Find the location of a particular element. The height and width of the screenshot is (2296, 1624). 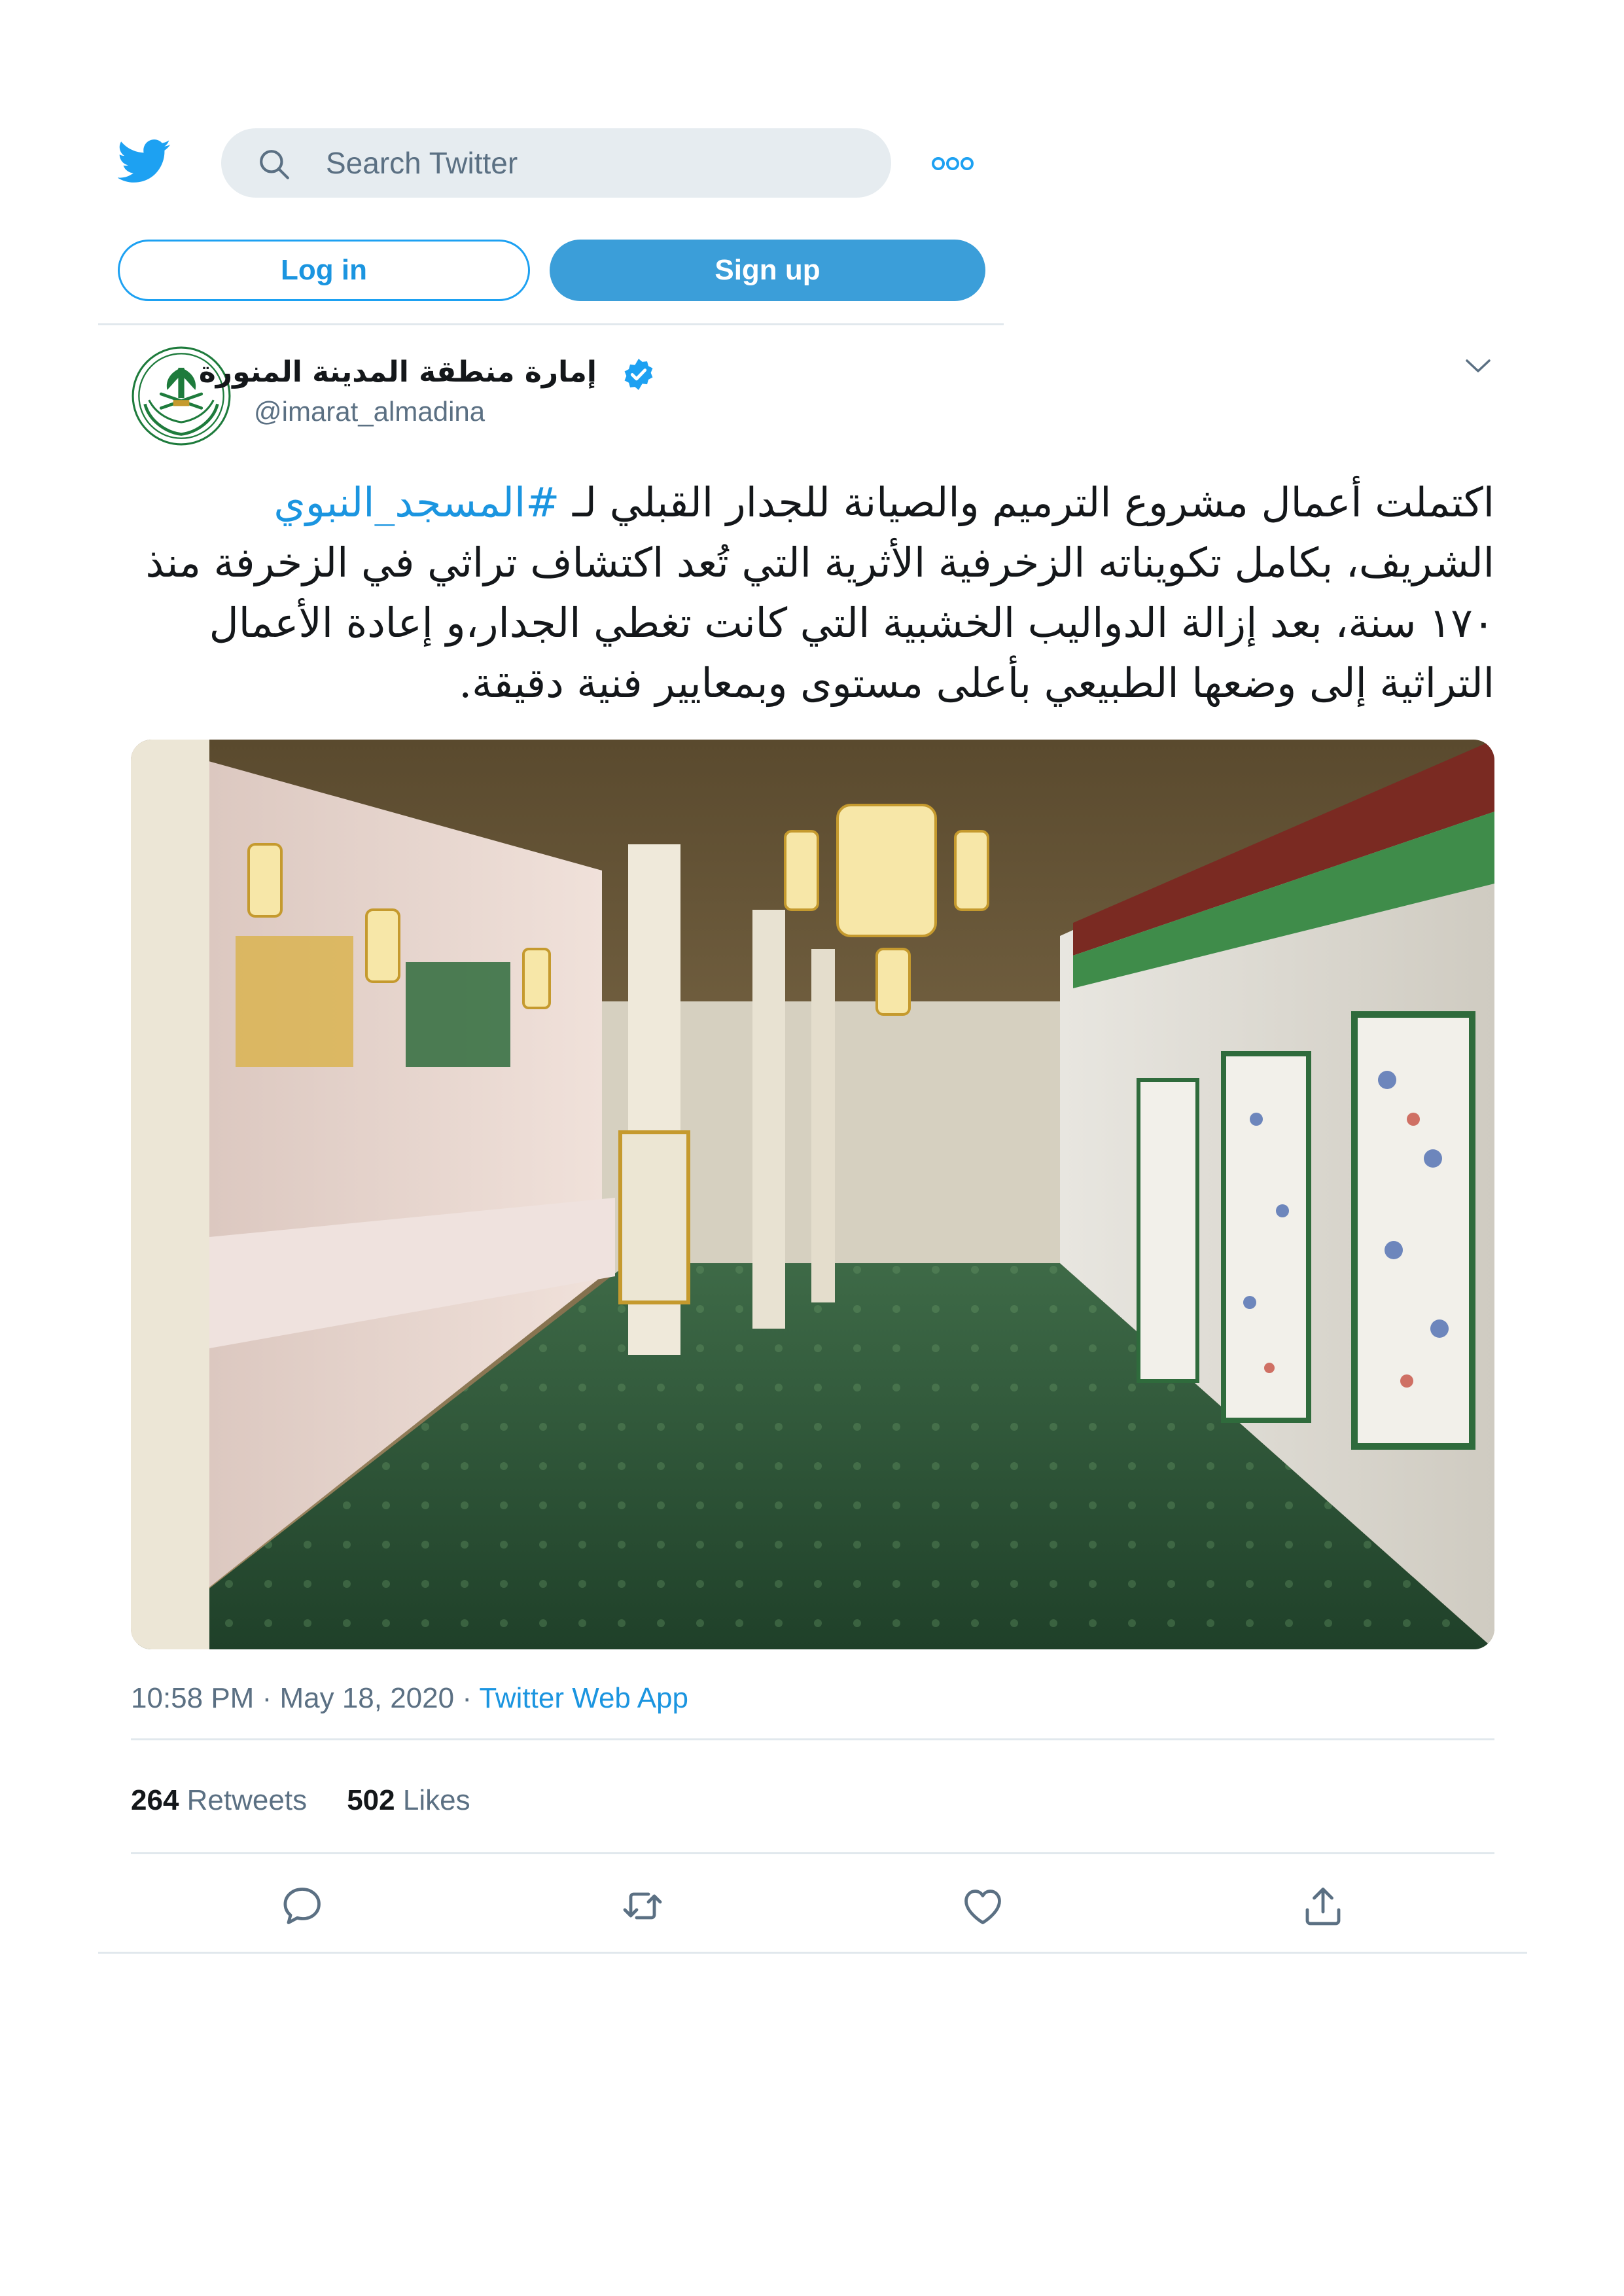

retweet-icon is located at coordinates (642, 1905).